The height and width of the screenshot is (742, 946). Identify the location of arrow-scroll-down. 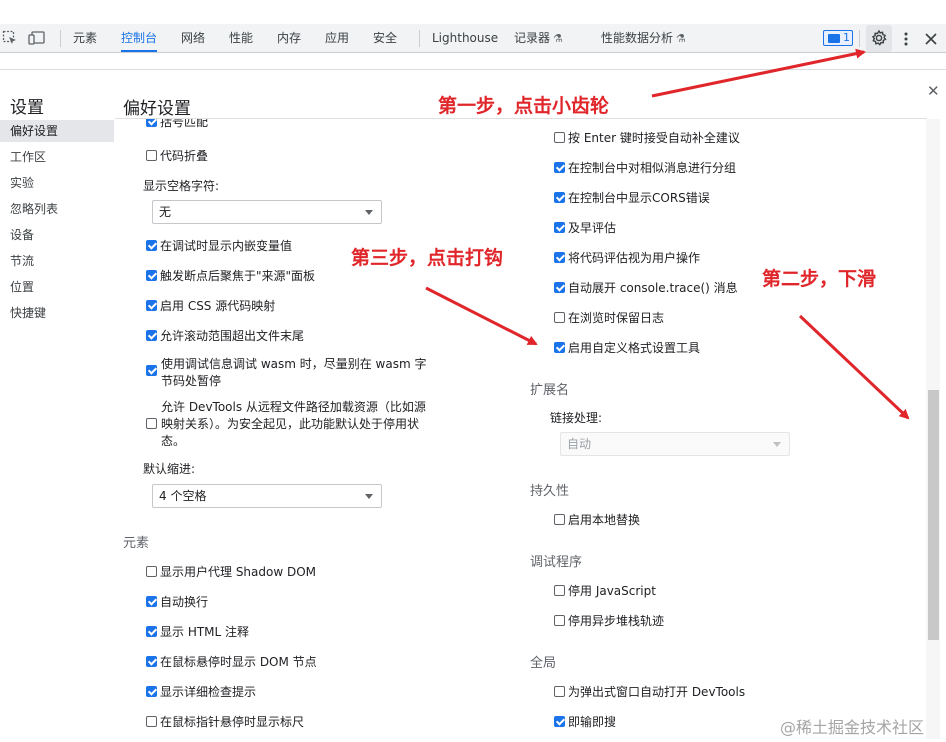
(854, 367).